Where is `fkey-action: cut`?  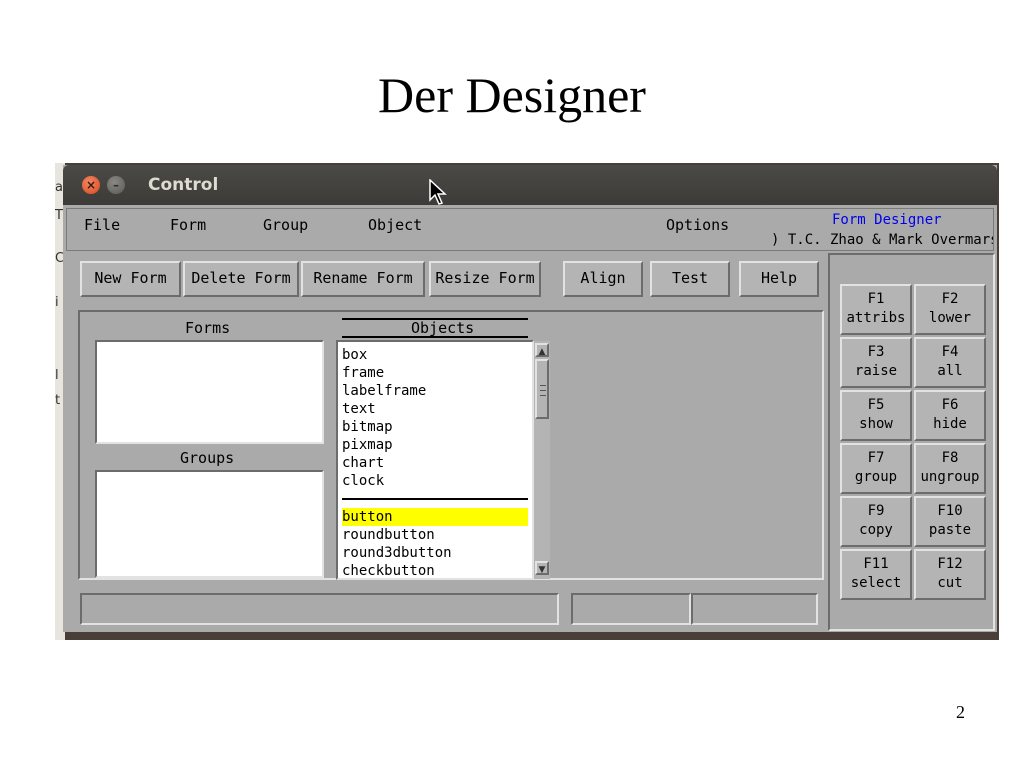 fkey-action: cut is located at coordinates (950, 583).